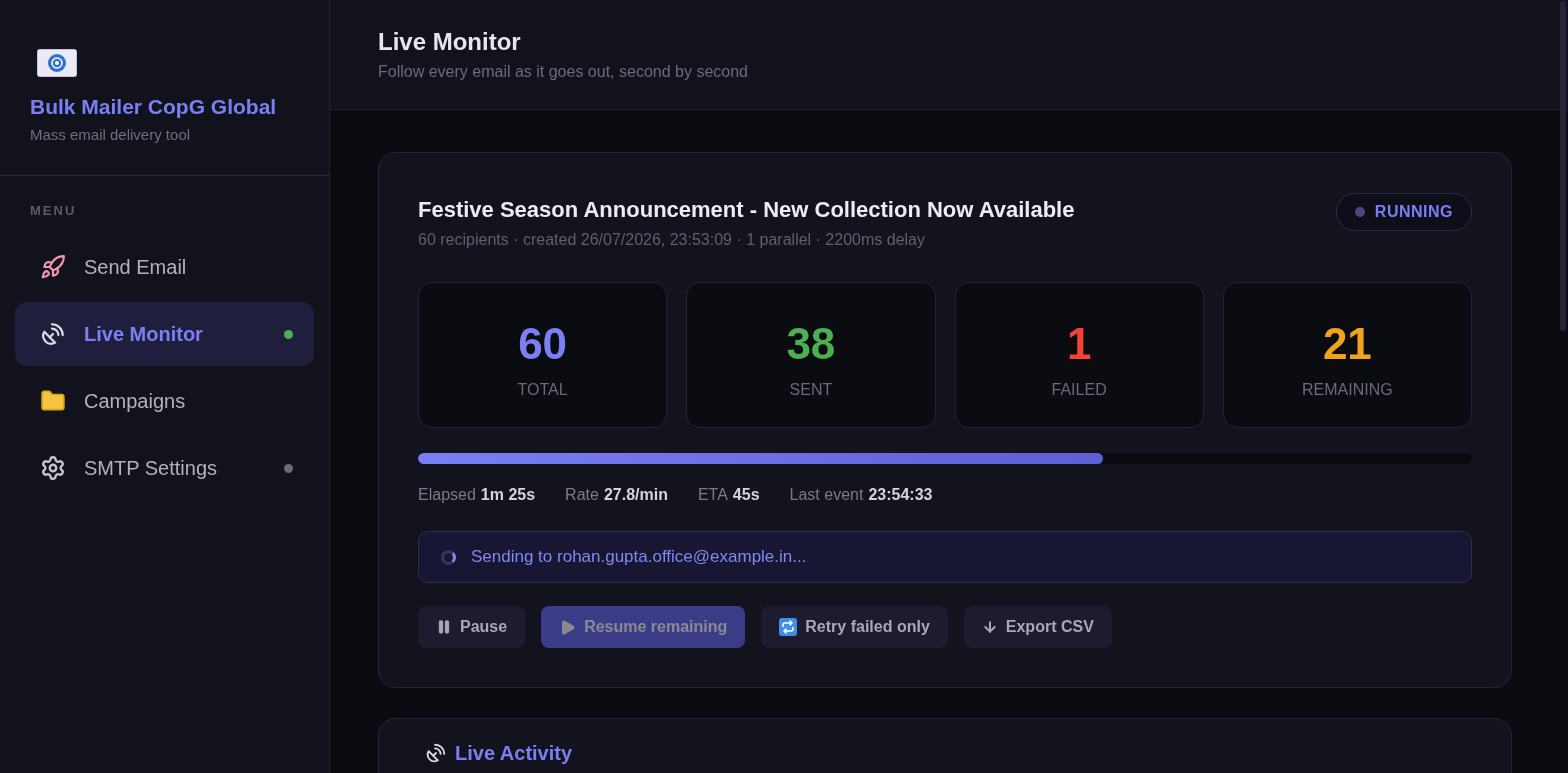 The height and width of the screenshot is (773, 1568). Describe the element at coordinates (53, 401) in the screenshot. I see `folder-icon` at that location.